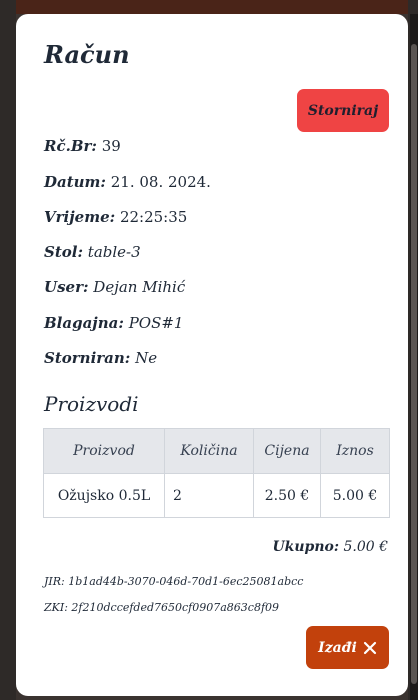 This screenshot has width=418, height=700. Describe the element at coordinates (111, 146) in the screenshot. I see `field-value: 39` at that location.